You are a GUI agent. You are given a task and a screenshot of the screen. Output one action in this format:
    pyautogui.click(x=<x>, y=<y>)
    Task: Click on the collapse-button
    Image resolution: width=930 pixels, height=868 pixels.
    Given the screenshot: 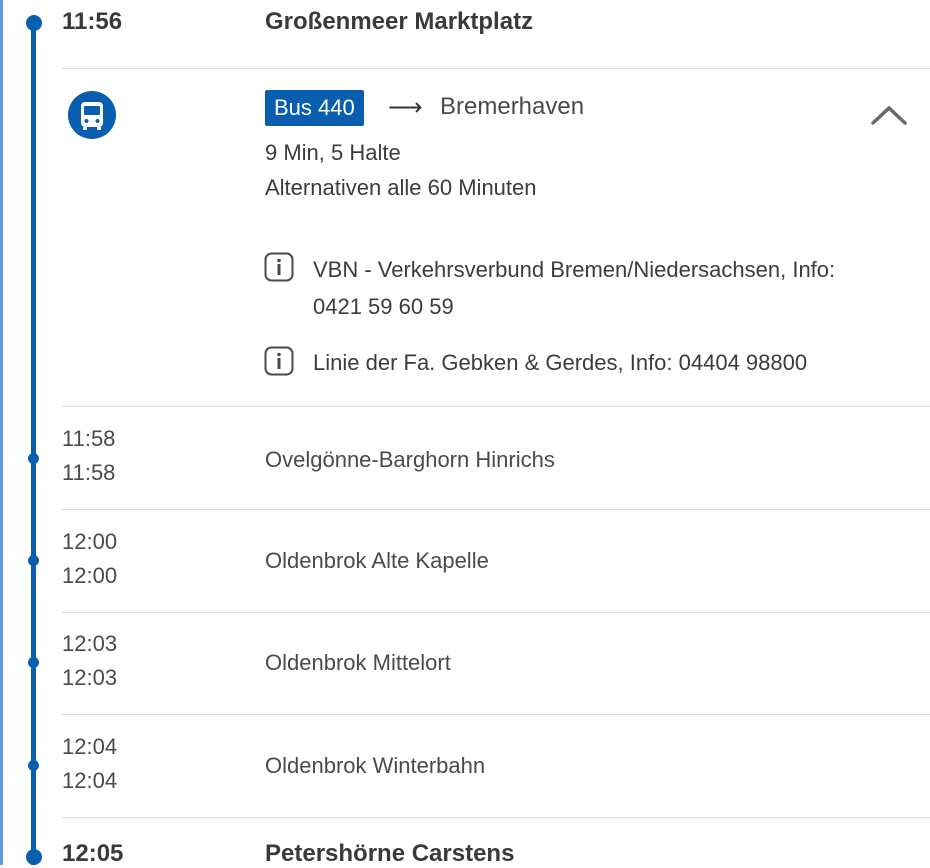 What is the action you would take?
    pyautogui.click(x=889, y=116)
    